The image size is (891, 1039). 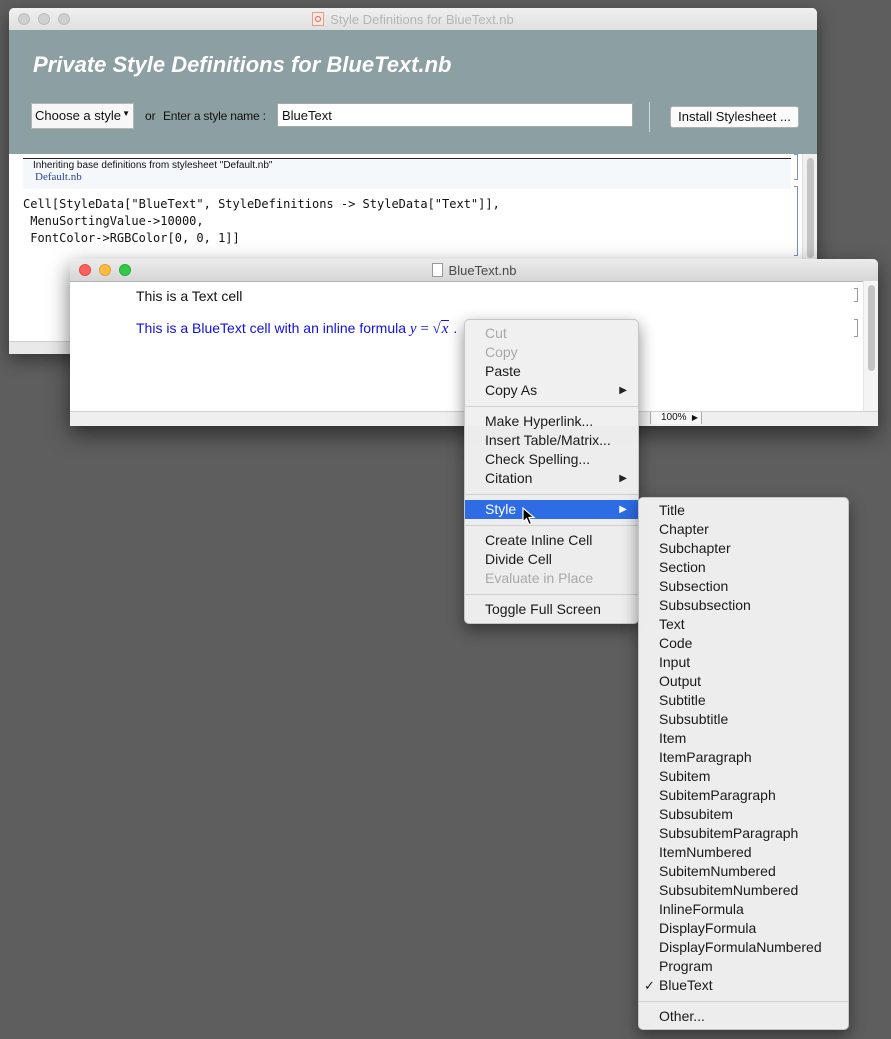 I want to click on style-item-subsubitemnumbered: SubsubitemNumbered, so click(x=743, y=890).